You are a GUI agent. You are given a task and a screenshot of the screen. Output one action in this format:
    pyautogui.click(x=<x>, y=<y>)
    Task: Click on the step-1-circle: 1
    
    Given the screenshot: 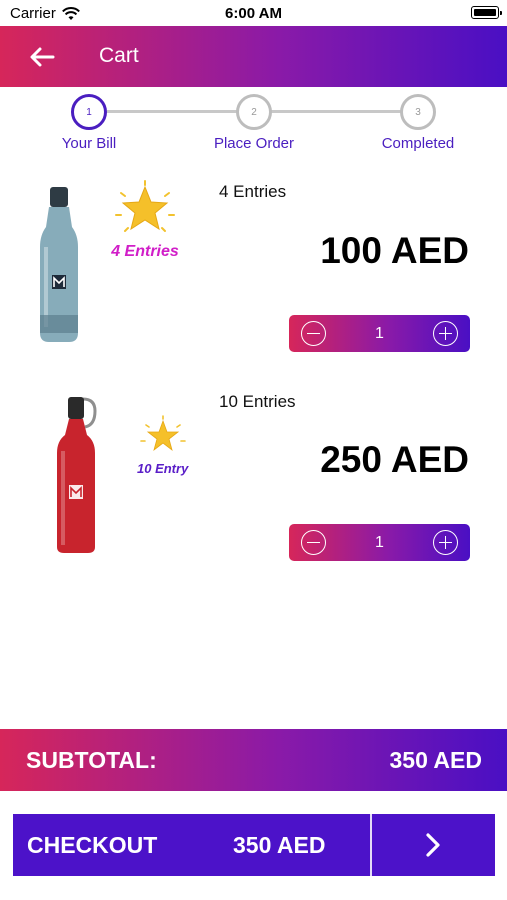 What is the action you would take?
    pyautogui.click(x=89, y=112)
    